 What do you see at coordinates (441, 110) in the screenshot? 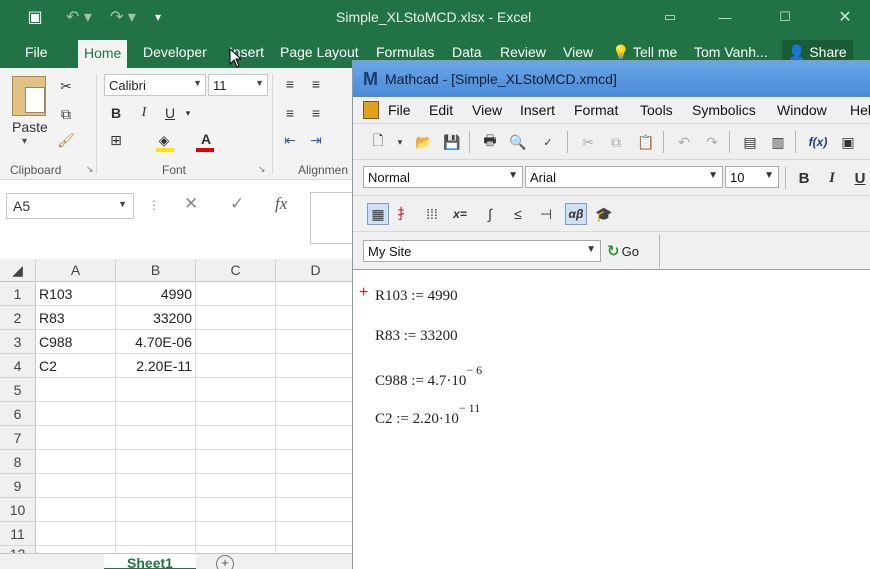
I see `menu-edit: Edit` at bounding box center [441, 110].